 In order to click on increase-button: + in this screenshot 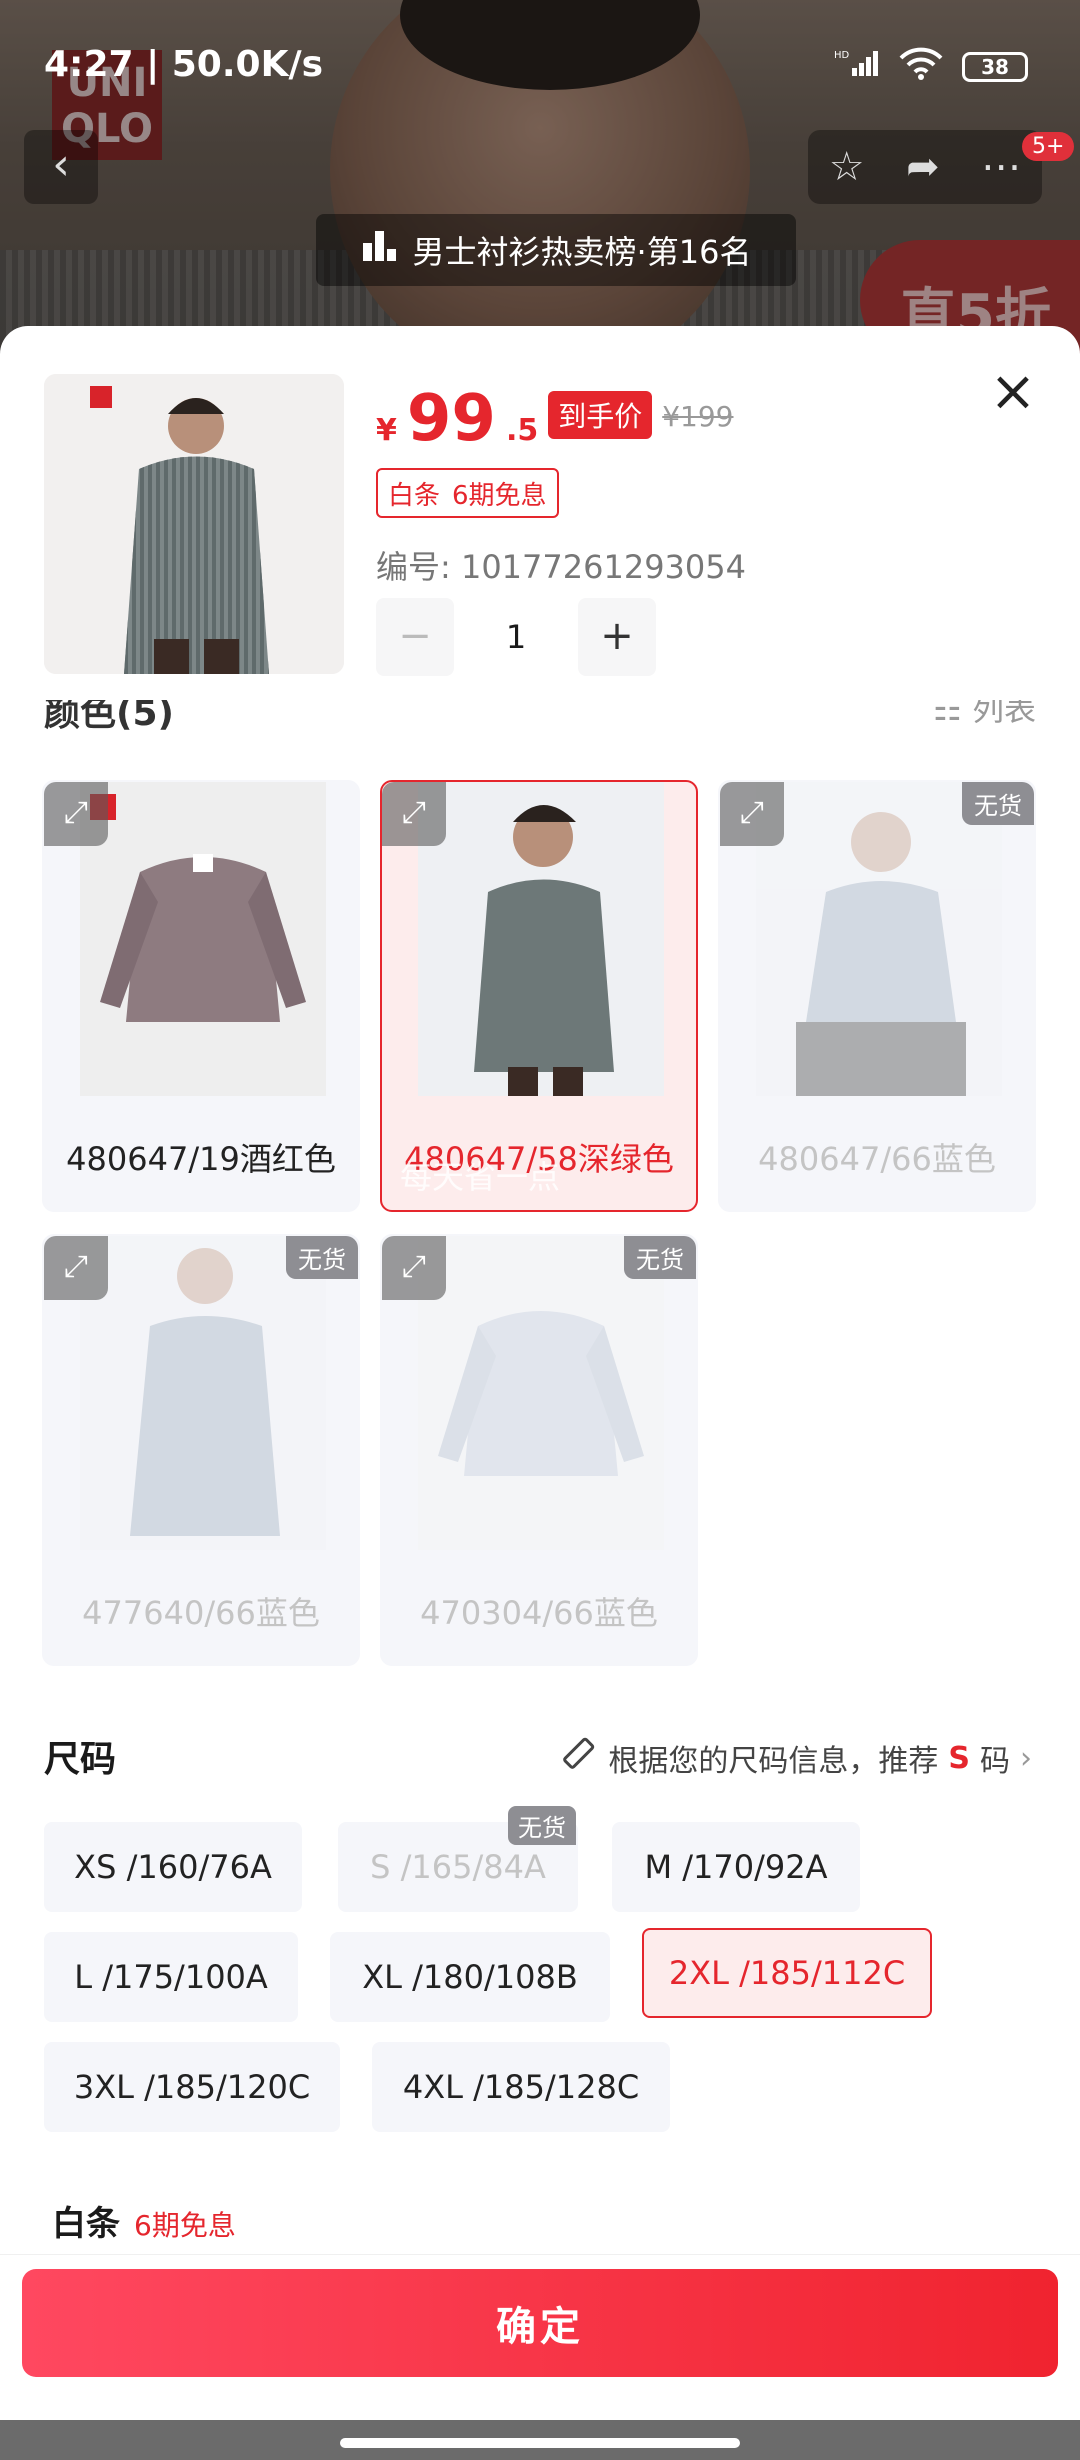, I will do `click(617, 637)`.